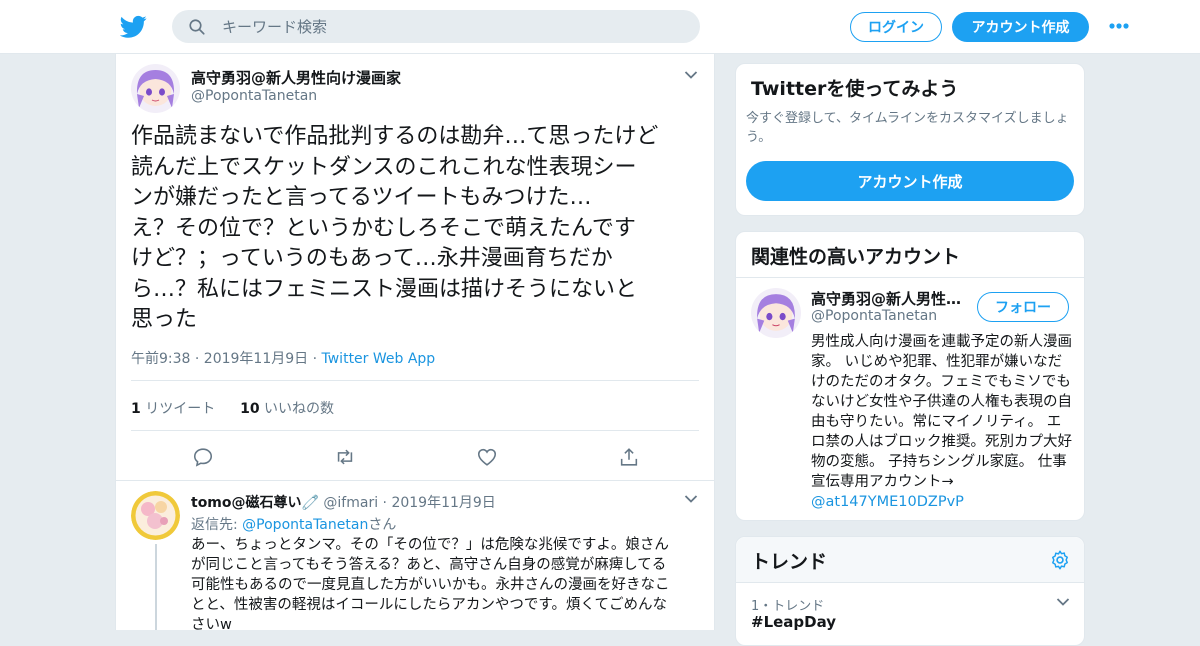 Image resolution: width=1200 pixels, height=646 pixels. What do you see at coordinates (155, 88) in the screenshot?
I see `author-avatar` at bounding box center [155, 88].